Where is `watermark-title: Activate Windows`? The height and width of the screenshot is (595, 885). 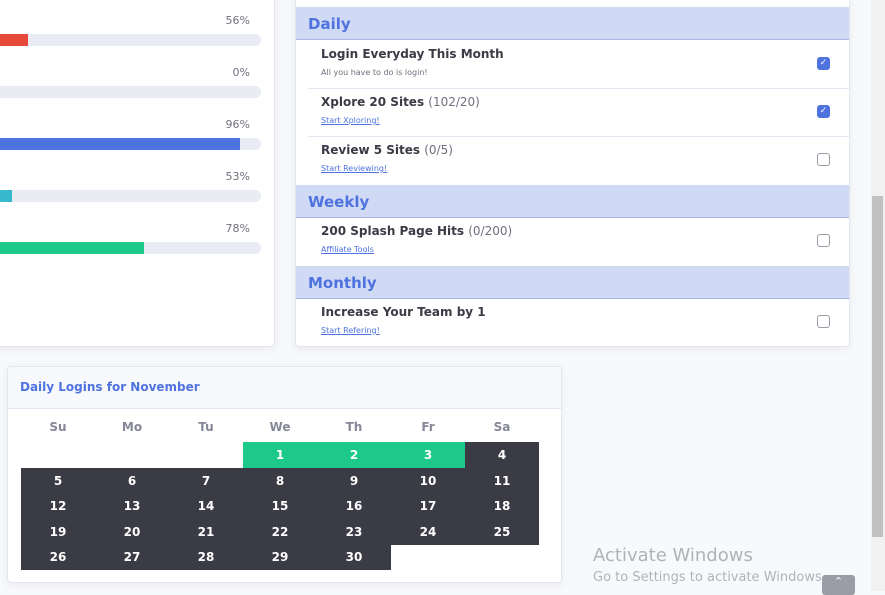
watermark-title: Activate Windows is located at coordinates (673, 555).